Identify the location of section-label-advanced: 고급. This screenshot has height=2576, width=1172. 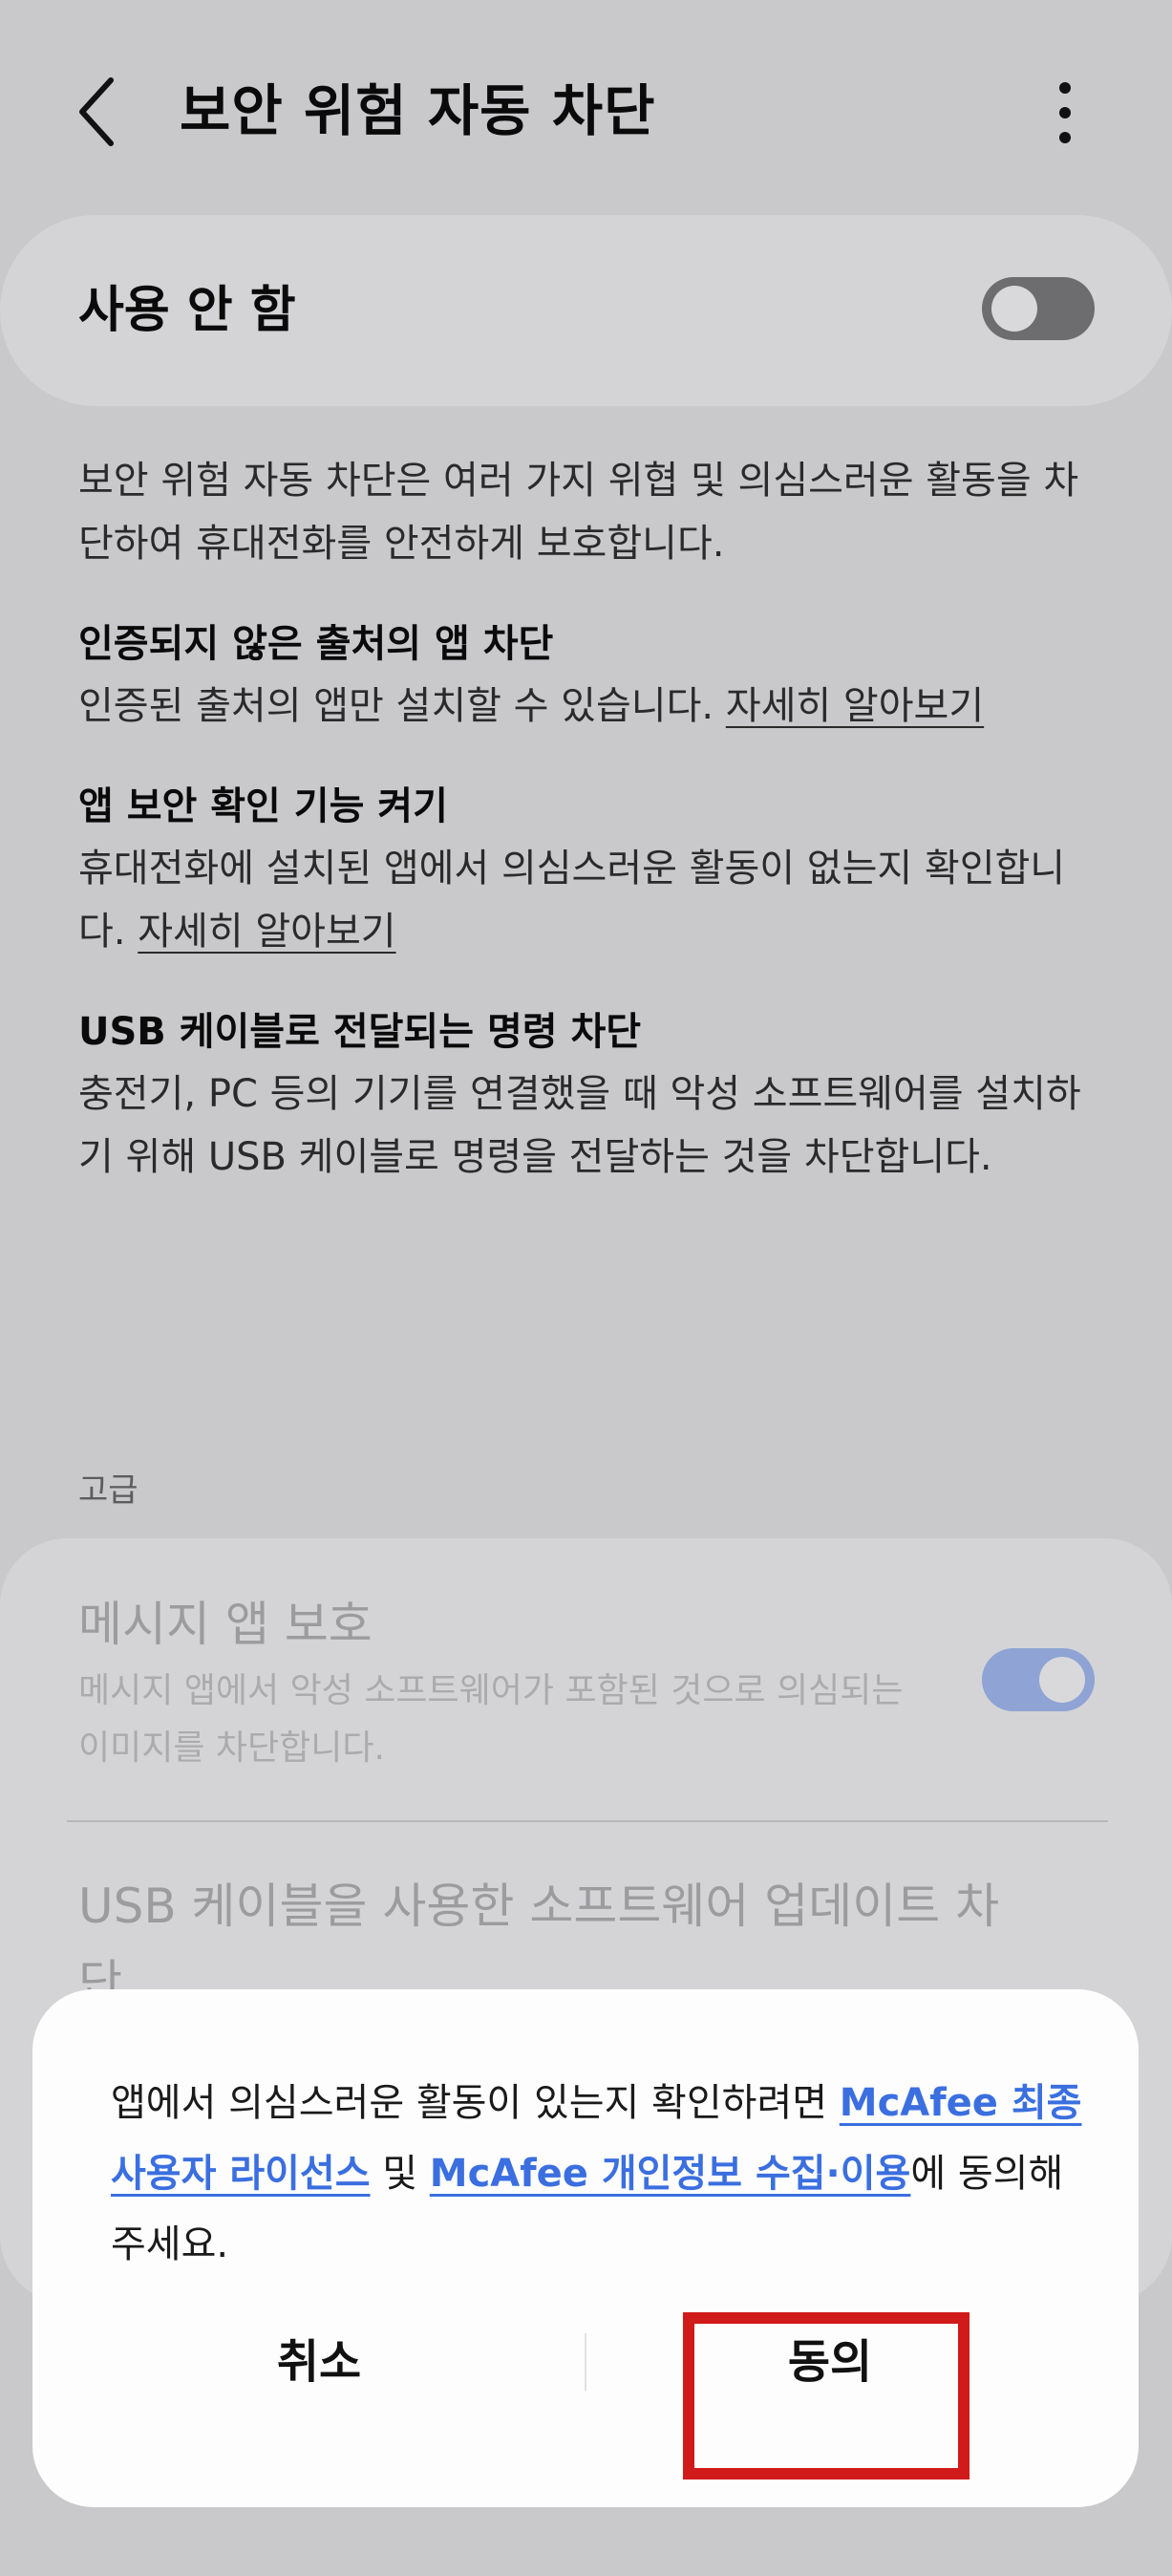
(108, 1490).